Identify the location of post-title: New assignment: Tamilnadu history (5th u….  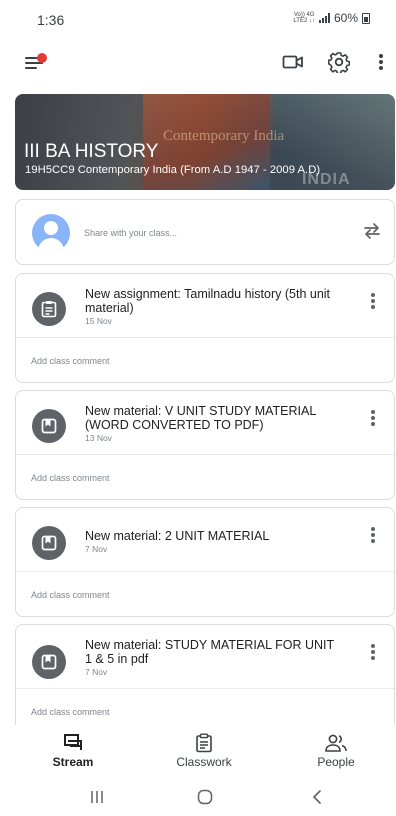
(212, 306).